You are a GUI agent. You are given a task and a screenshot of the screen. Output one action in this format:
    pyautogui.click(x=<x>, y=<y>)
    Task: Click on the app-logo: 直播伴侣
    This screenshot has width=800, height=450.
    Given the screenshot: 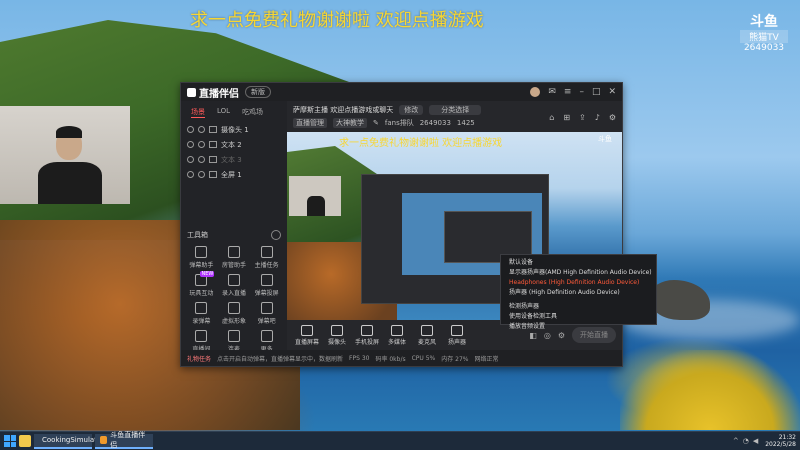 What is the action you would take?
    pyautogui.click(x=213, y=92)
    